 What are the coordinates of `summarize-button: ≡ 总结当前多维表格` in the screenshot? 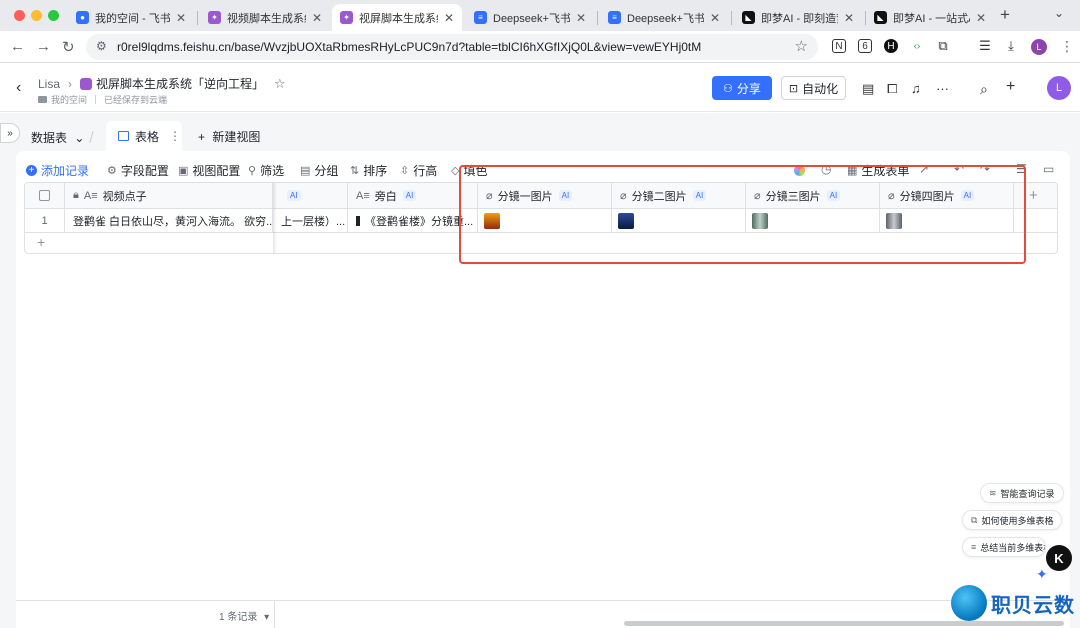 It's located at (1004, 547).